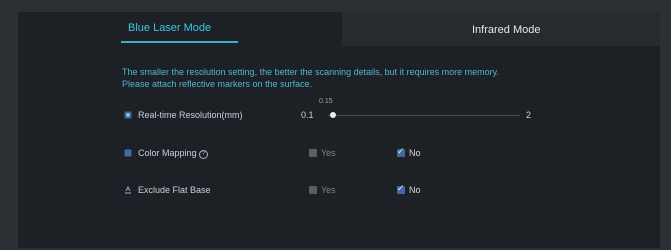 The image size is (671, 250). What do you see at coordinates (326, 101) in the screenshot?
I see `resolution-current-value: 0.15` at bounding box center [326, 101].